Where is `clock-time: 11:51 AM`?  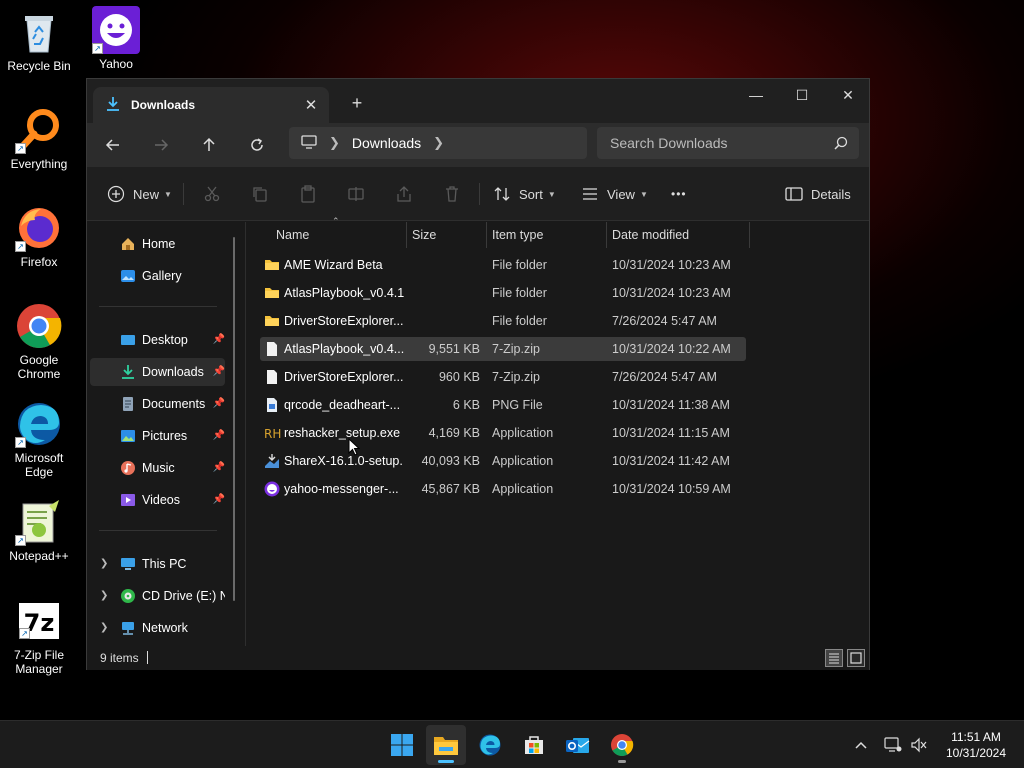 clock-time: 11:51 AM is located at coordinates (976, 737).